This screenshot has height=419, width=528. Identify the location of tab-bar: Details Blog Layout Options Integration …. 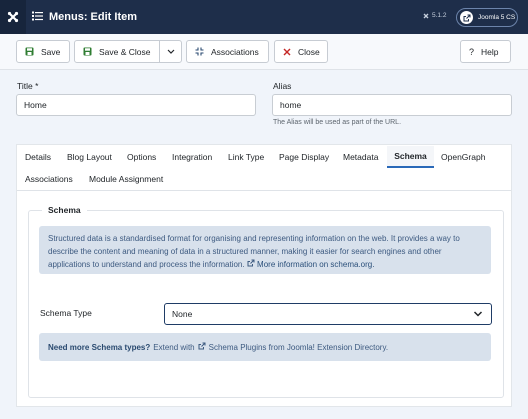
(264, 168).